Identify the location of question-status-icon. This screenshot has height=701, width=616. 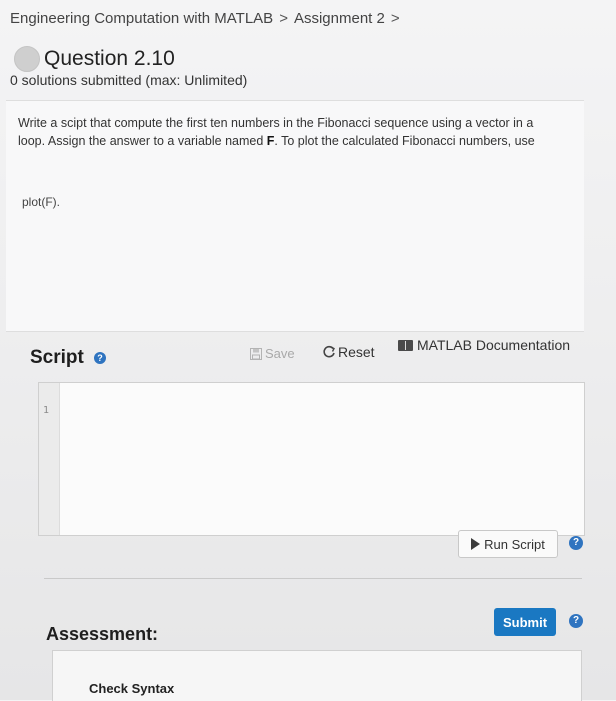
(27, 59).